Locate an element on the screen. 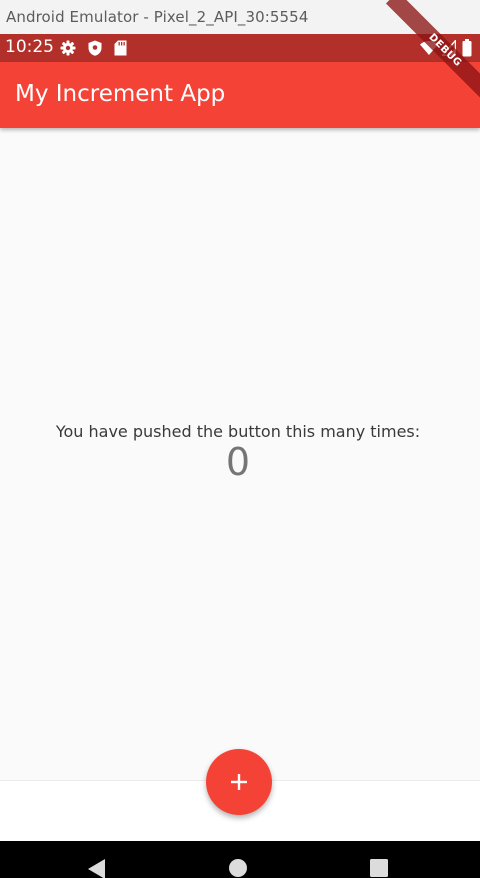 The width and height of the screenshot is (480, 878). status-time: 10:25 is located at coordinates (29, 47).